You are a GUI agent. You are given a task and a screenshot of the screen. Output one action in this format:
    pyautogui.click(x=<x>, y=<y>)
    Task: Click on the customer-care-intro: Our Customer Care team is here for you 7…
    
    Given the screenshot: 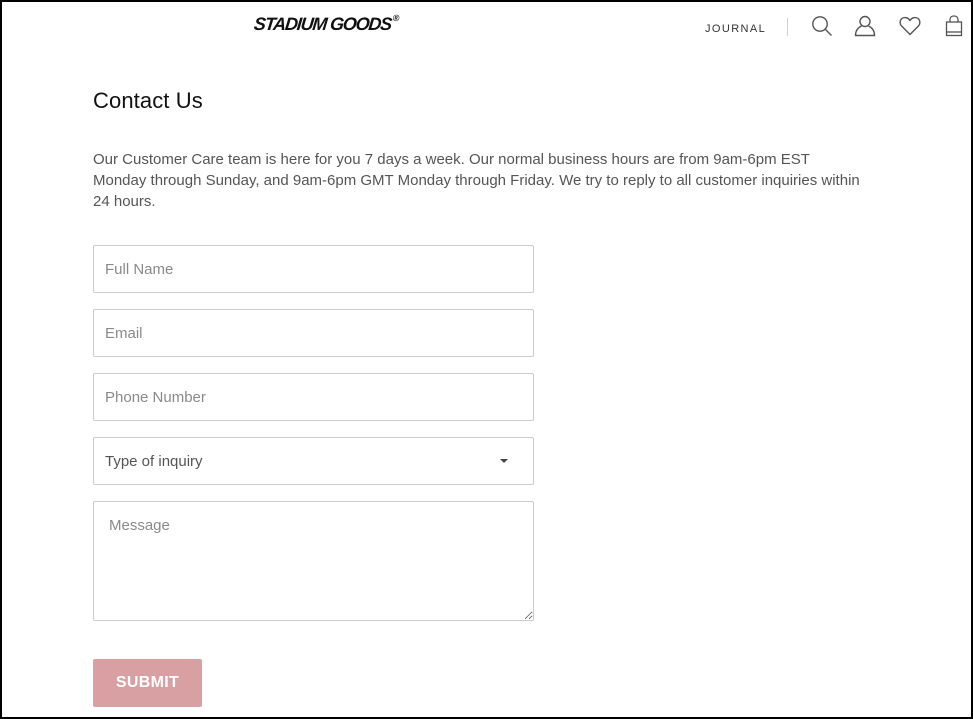 What is the action you would take?
    pyautogui.click(x=476, y=180)
    